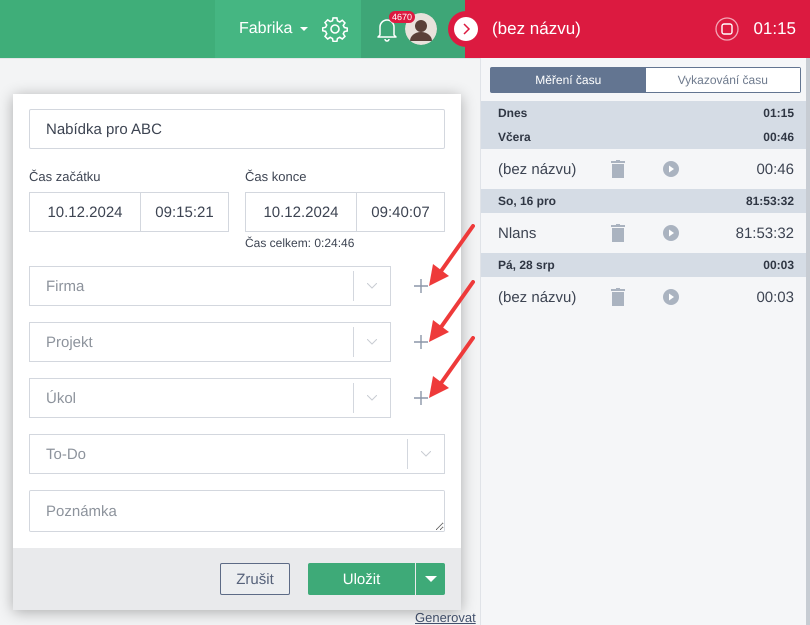 Image resolution: width=810 pixels, height=625 pixels. Describe the element at coordinates (727, 29) in the screenshot. I see `stop-icon` at that location.